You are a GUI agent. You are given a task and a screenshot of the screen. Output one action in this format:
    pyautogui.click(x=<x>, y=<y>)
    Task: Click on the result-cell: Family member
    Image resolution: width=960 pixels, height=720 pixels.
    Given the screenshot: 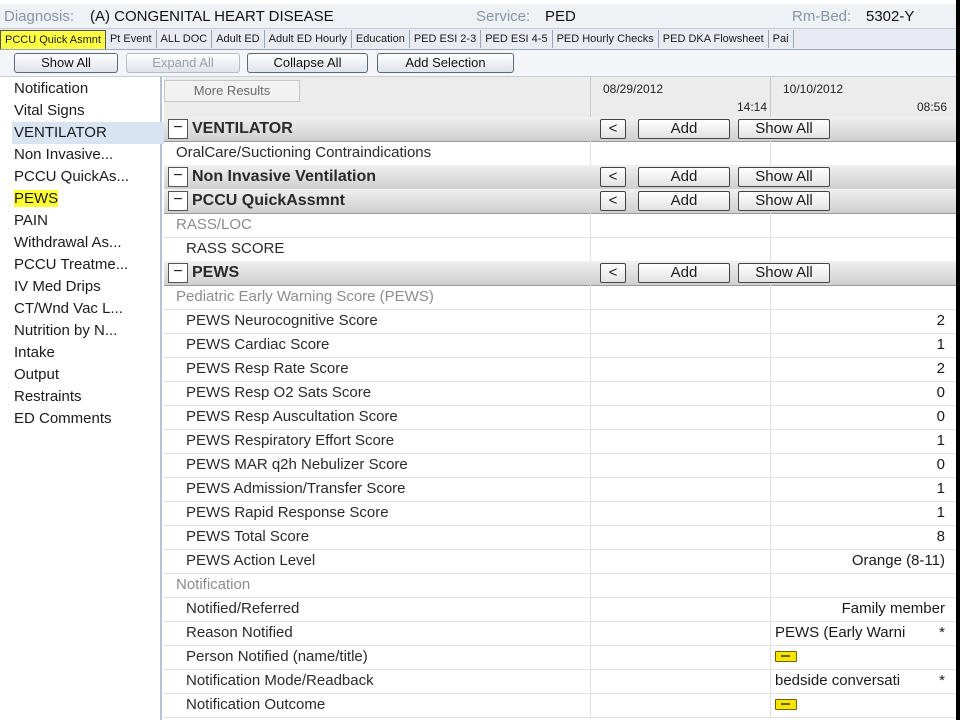 What is the action you would take?
    pyautogui.click(x=860, y=609)
    